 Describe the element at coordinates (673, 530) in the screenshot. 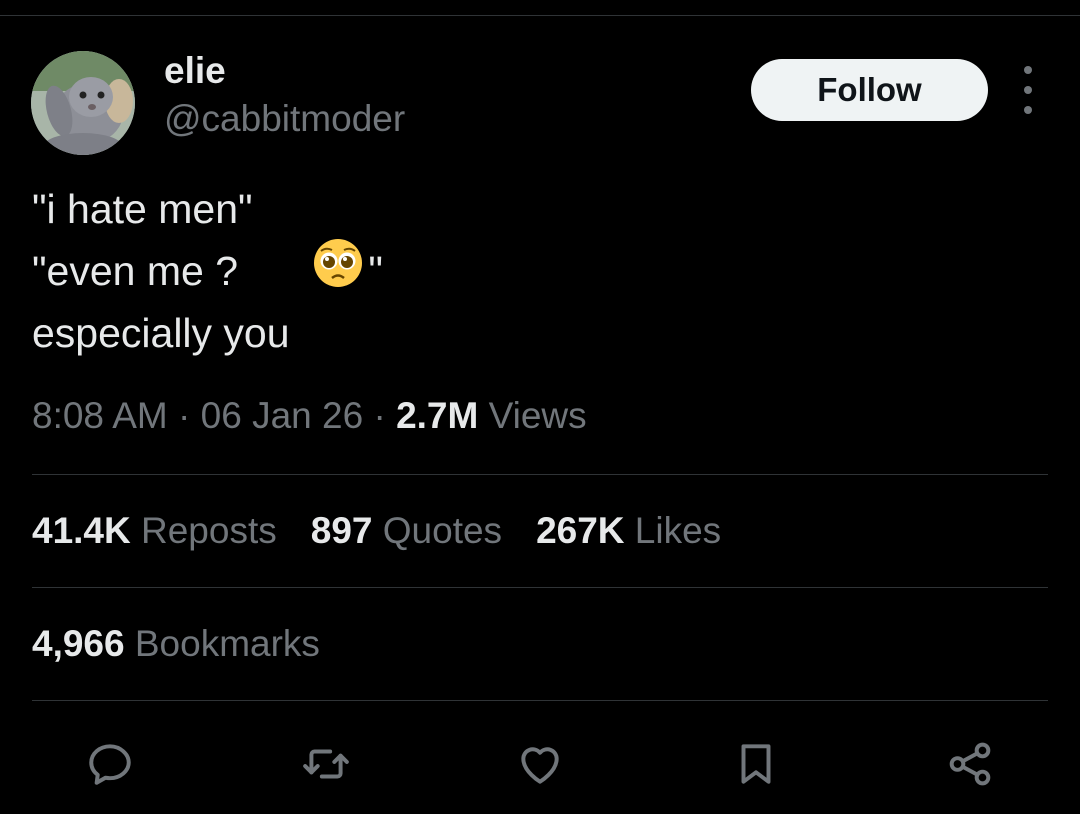

I see `likes-label: Likes` at that location.